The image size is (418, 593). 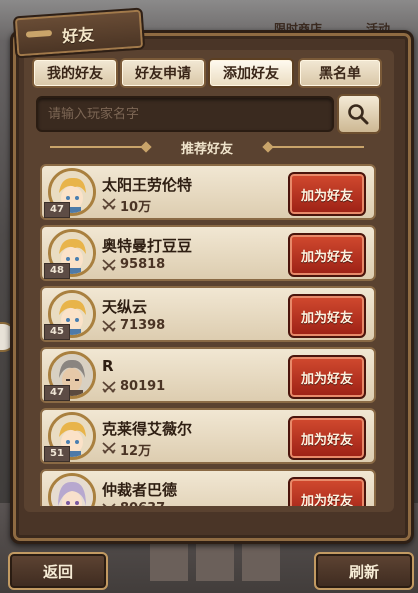 What do you see at coordinates (208, 192) in the screenshot?
I see `list-item: 47 太阳王劳伦特 10万 加为好友` at bounding box center [208, 192].